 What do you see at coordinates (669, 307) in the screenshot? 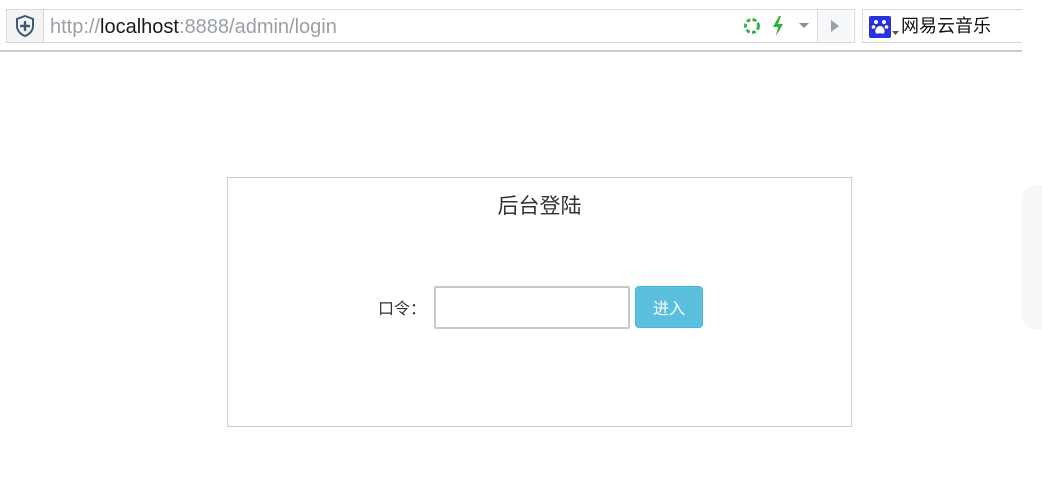
I see `enter-button: 进入` at bounding box center [669, 307].